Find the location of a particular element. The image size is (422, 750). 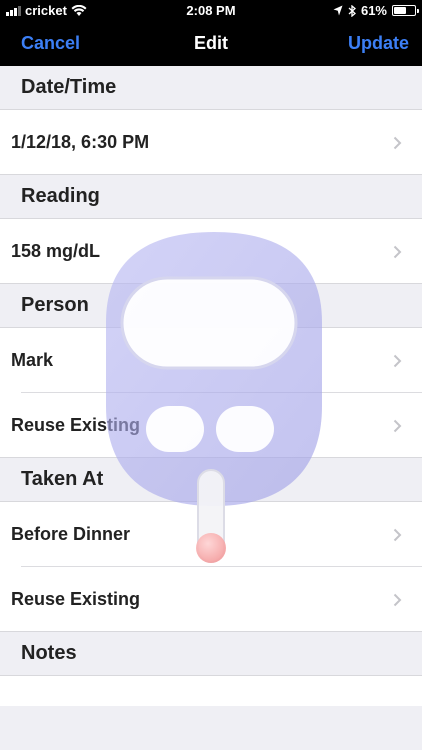

taken-at-reuse-row: Reuse Existing is located at coordinates (211, 599).